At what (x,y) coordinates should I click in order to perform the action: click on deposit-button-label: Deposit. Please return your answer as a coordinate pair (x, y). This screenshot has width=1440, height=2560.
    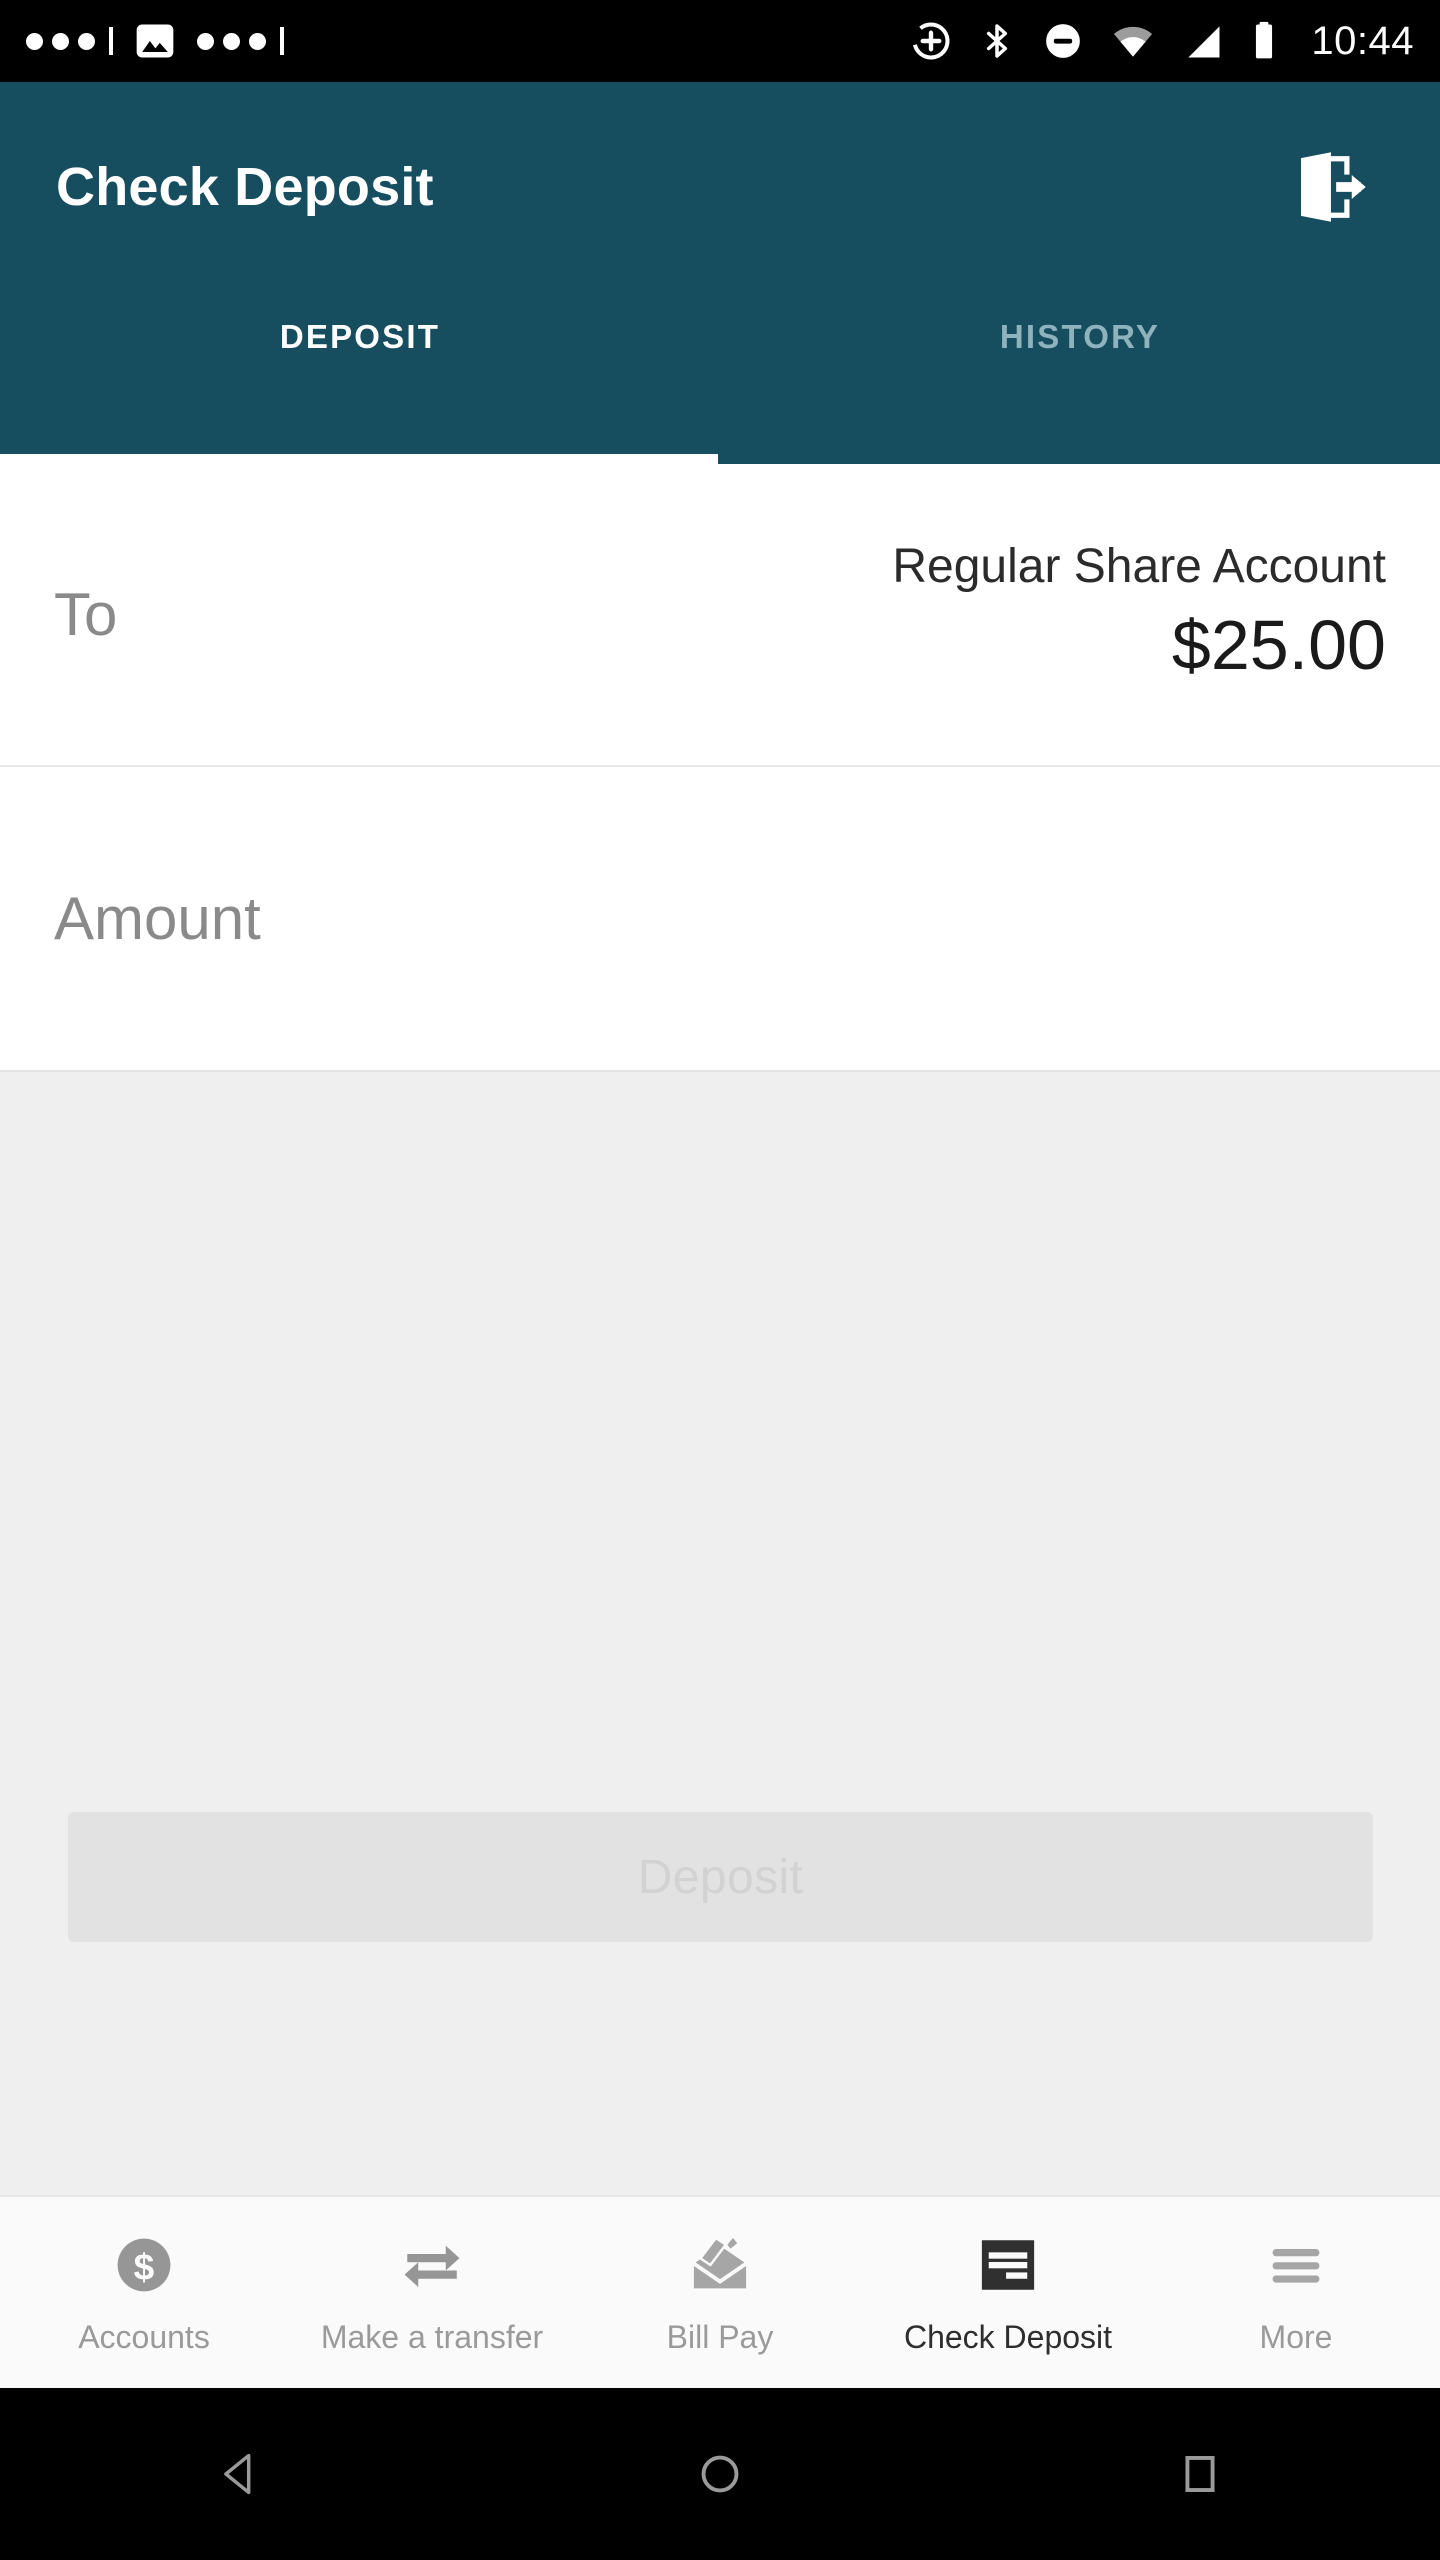
    Looking at the image, I should click on (720, 1877).